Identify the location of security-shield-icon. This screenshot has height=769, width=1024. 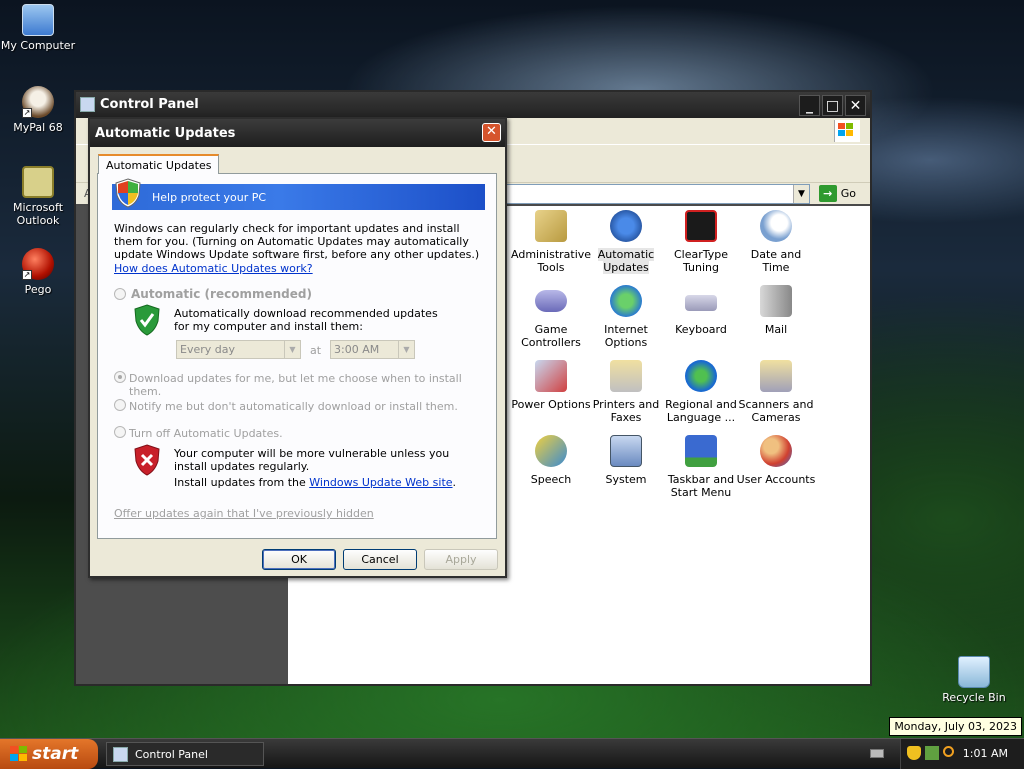
(128, 193).